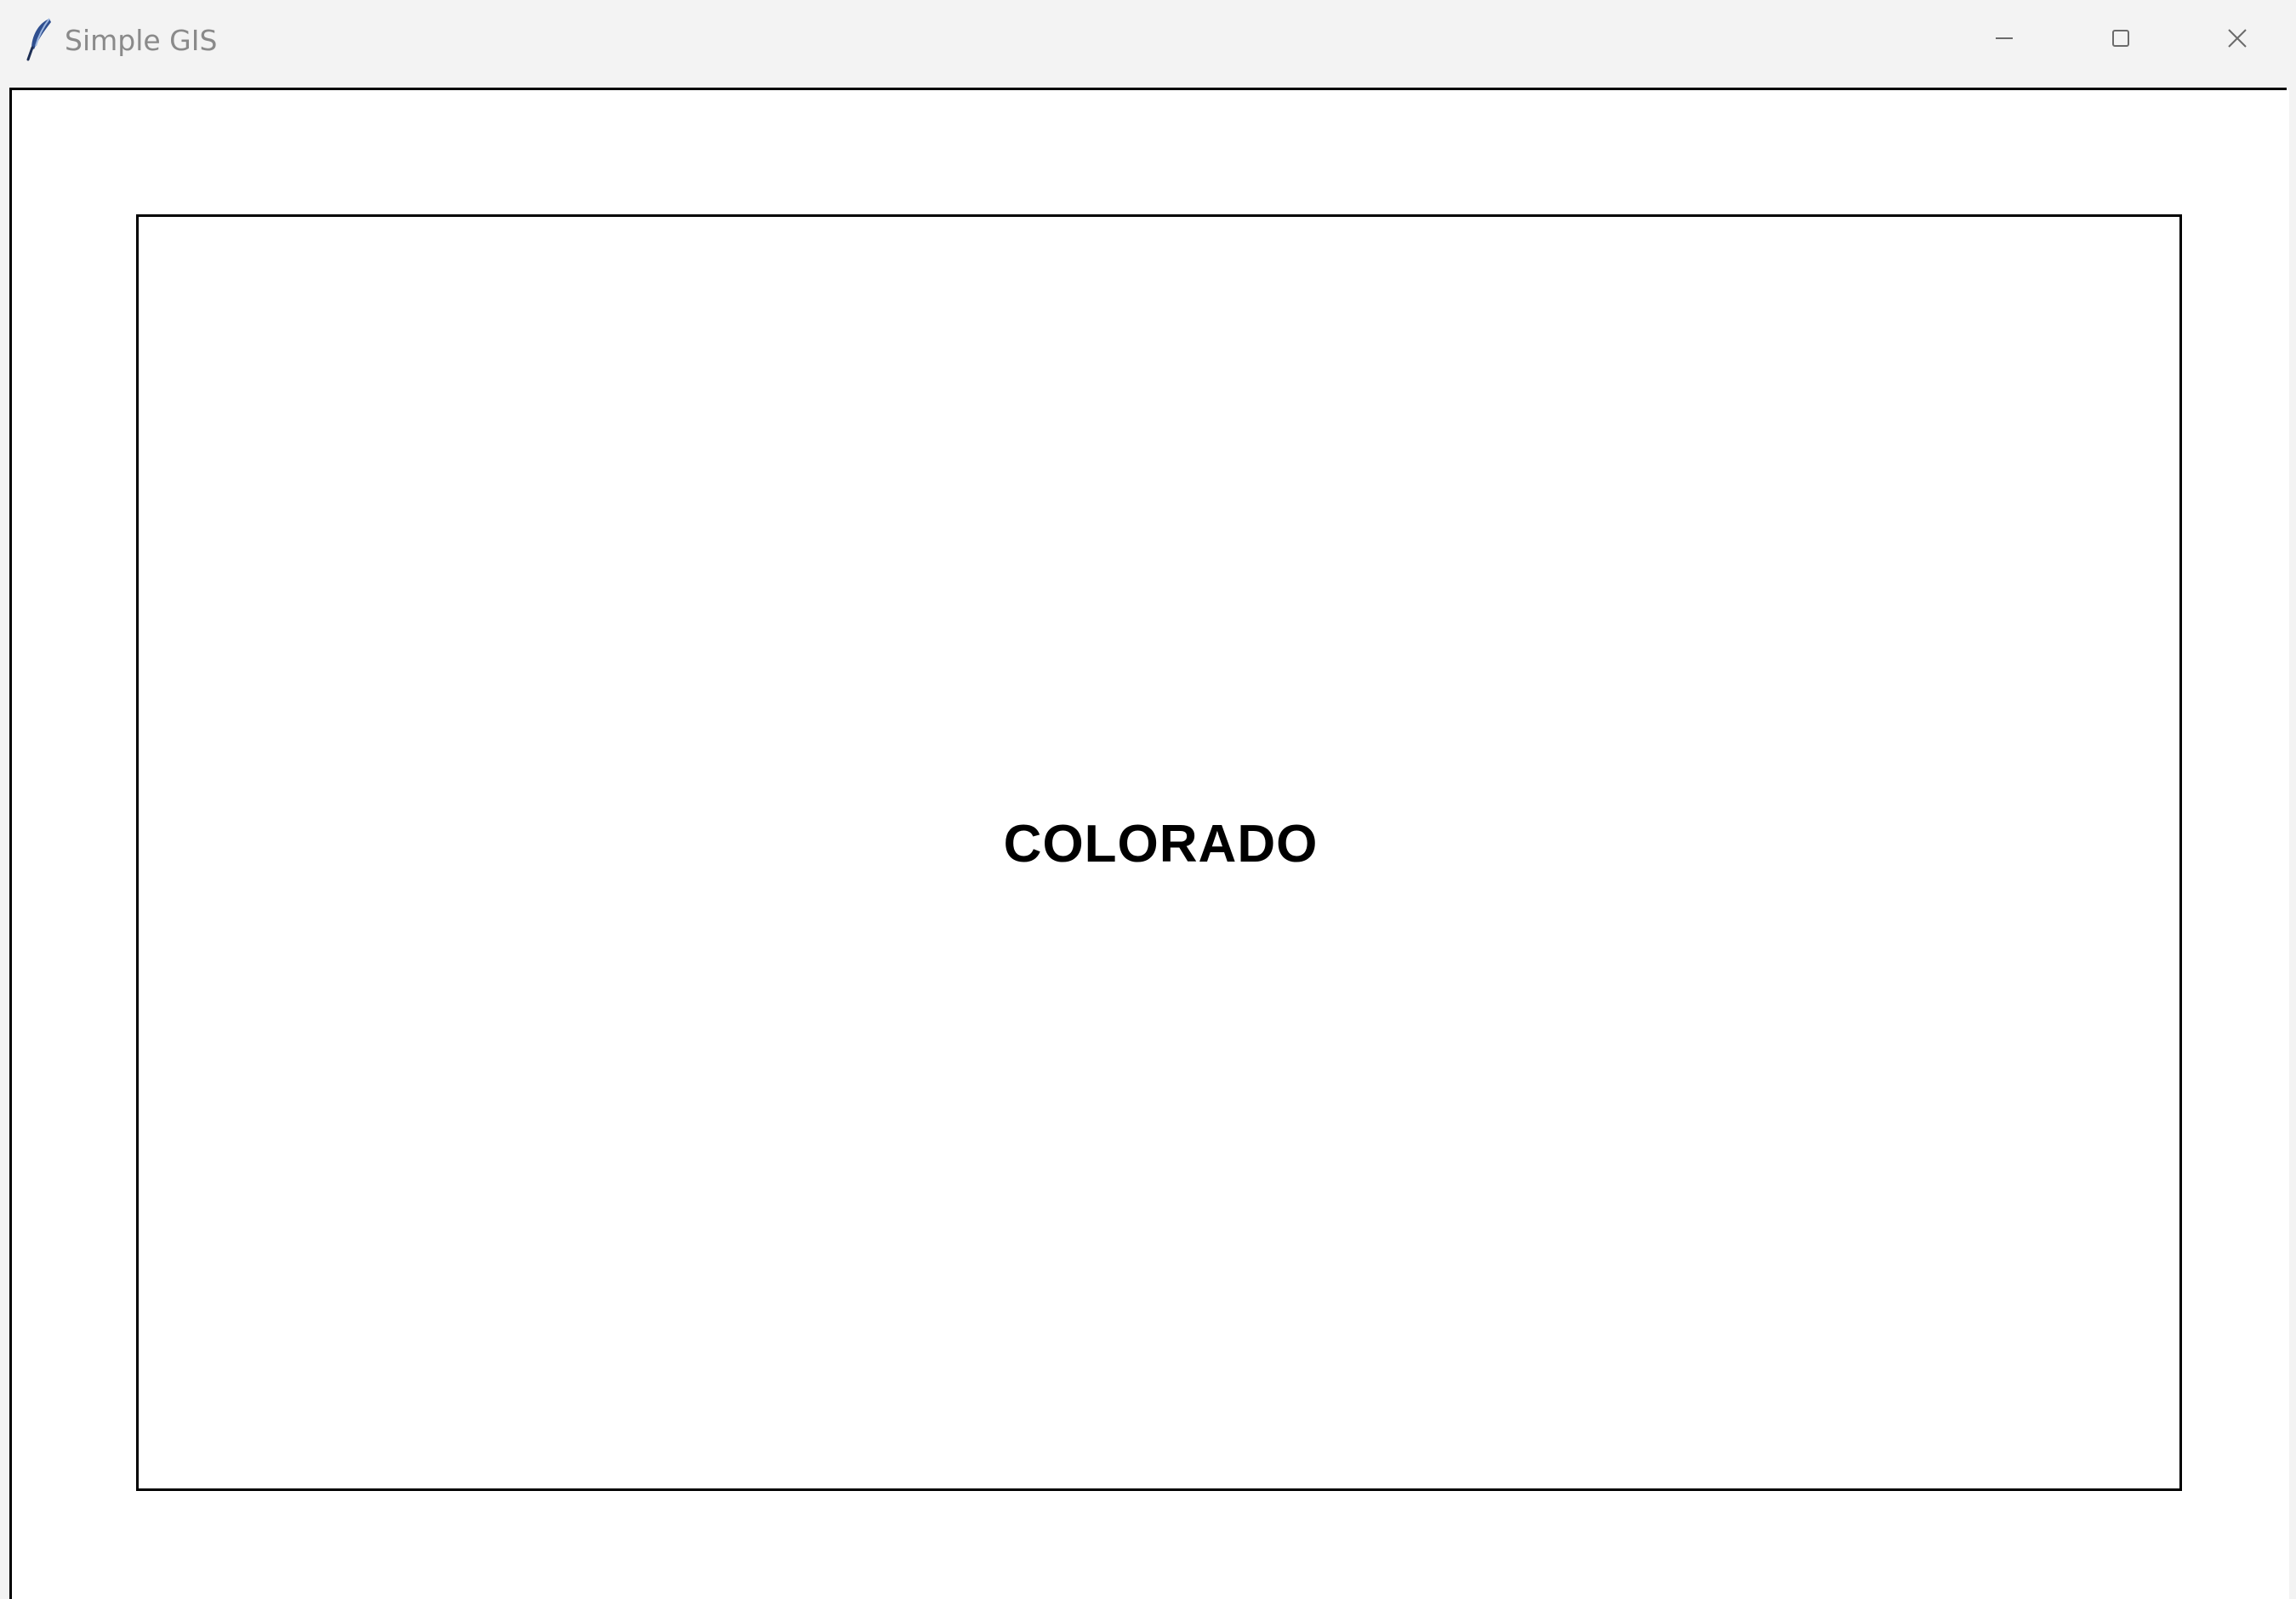 The height and width of the screenshot is (1599, 2296). What do you see at coordinates (40, 39) in the screenshot?
I see `feather-icon` at bounding box center [40, 39].